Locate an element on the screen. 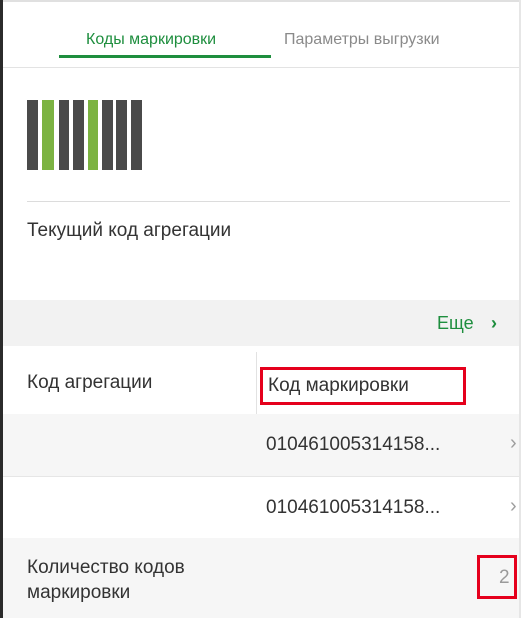 The image size is (521, 618). column-header-marking-code: Код маркировки is located at coordinates (338, 385).